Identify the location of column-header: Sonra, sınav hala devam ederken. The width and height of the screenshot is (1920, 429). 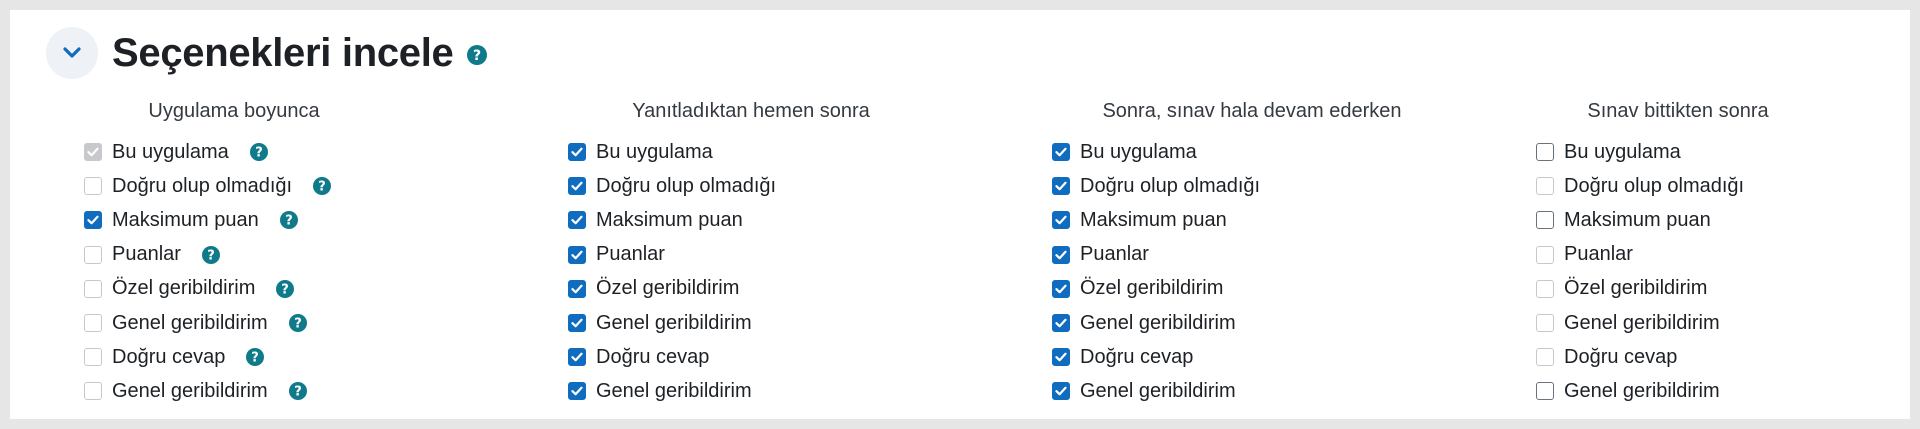
(1252, 111).